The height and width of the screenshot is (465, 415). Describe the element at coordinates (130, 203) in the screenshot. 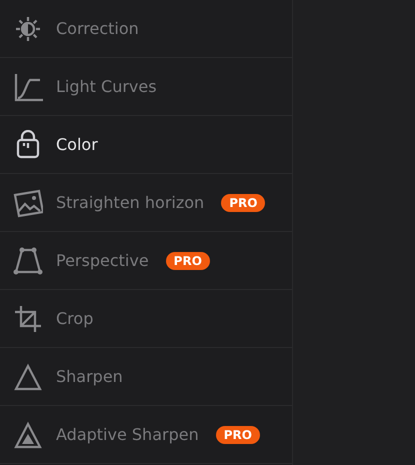

I see `menu-label: Straighten horizon` at that location.